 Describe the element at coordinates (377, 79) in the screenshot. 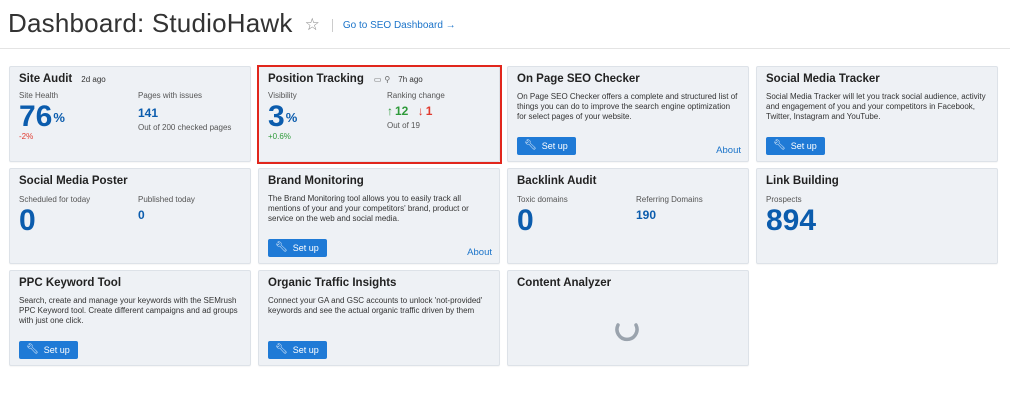

I see `desktop-icon: ▭` at that location.